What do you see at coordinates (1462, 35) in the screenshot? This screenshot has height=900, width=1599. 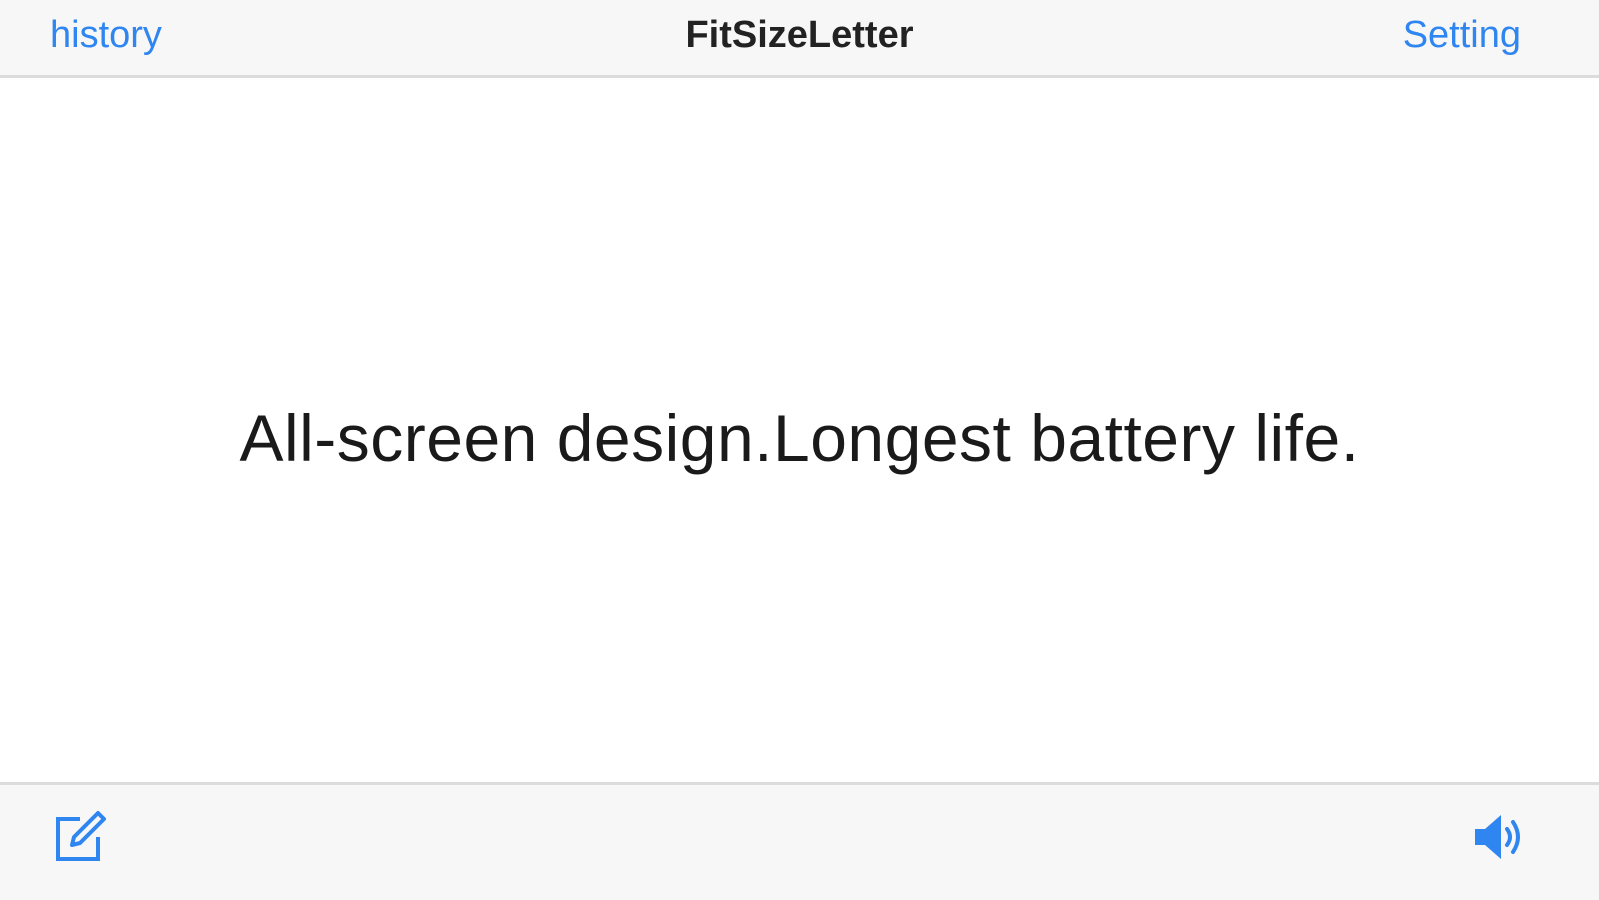 I see `setting-button: Setting` at bounding box center [1462, 35].